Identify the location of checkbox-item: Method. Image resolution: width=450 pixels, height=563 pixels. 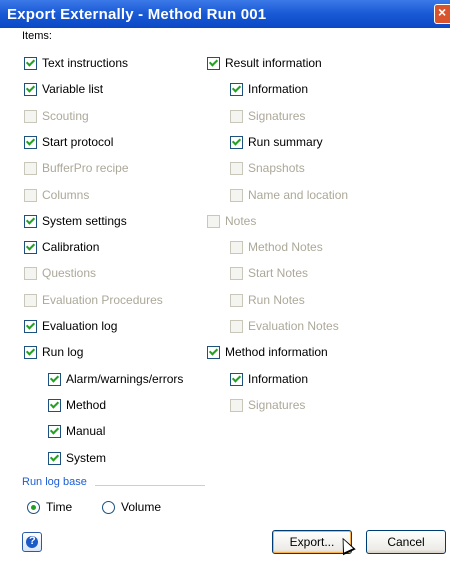
(77, 405).